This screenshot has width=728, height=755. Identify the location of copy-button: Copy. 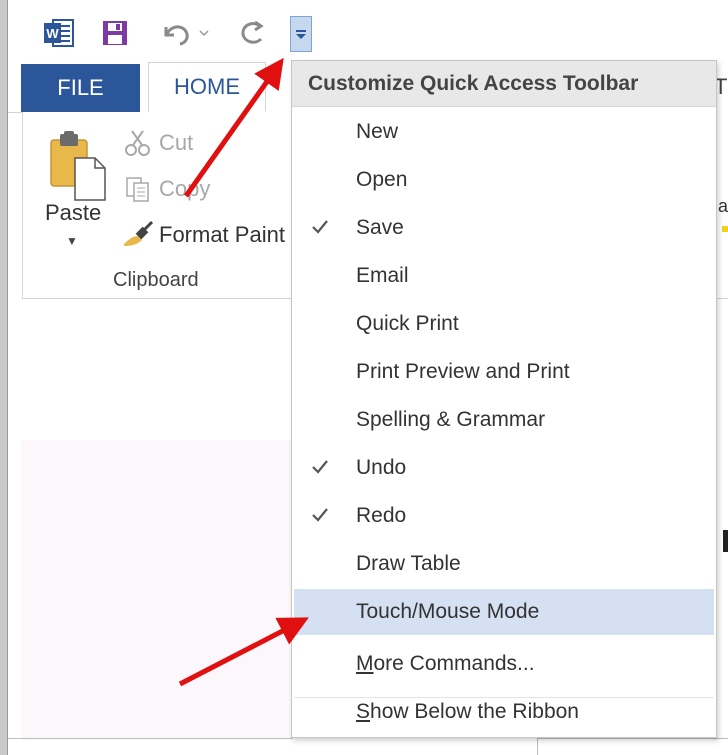
(165, 189).